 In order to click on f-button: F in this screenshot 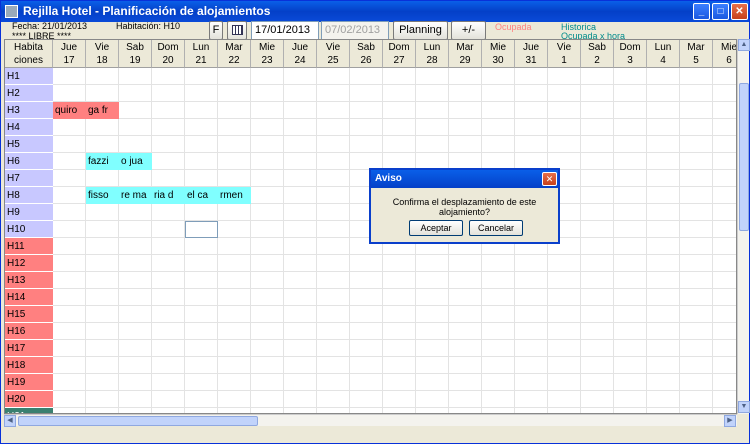, I will do `click(216, 30)`.